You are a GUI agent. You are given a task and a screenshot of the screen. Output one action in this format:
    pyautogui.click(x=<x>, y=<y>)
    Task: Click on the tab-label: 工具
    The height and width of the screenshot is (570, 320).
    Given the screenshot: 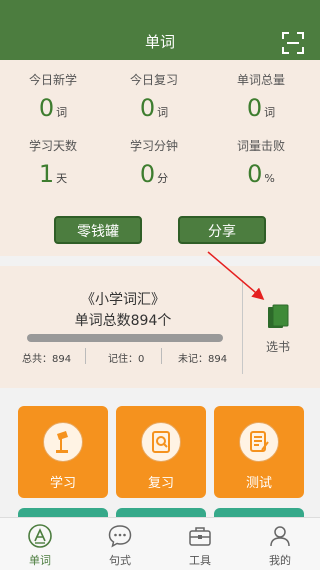 What is the action you would take?
    pyautogui.click(x=200, y=560)
    